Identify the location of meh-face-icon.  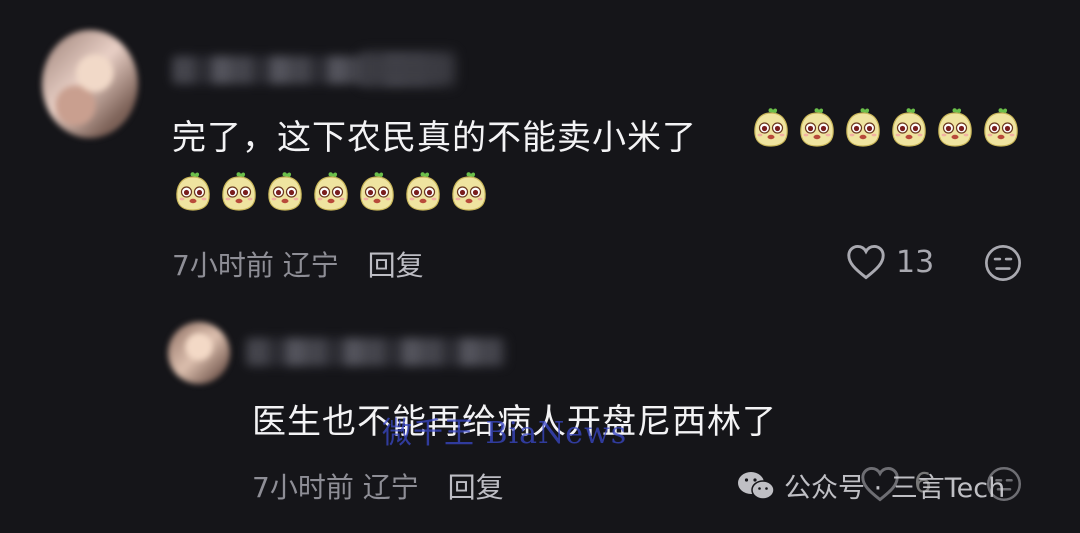
(1003, 263).